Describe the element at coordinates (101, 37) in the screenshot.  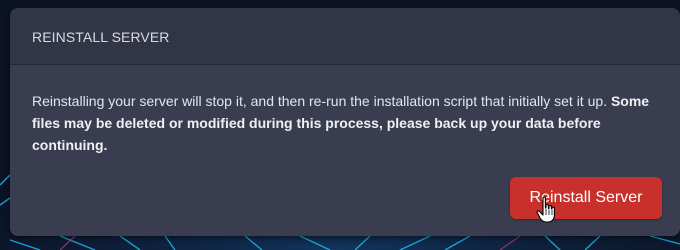
I see `card-title: REINSTALL SERVER` at that location.